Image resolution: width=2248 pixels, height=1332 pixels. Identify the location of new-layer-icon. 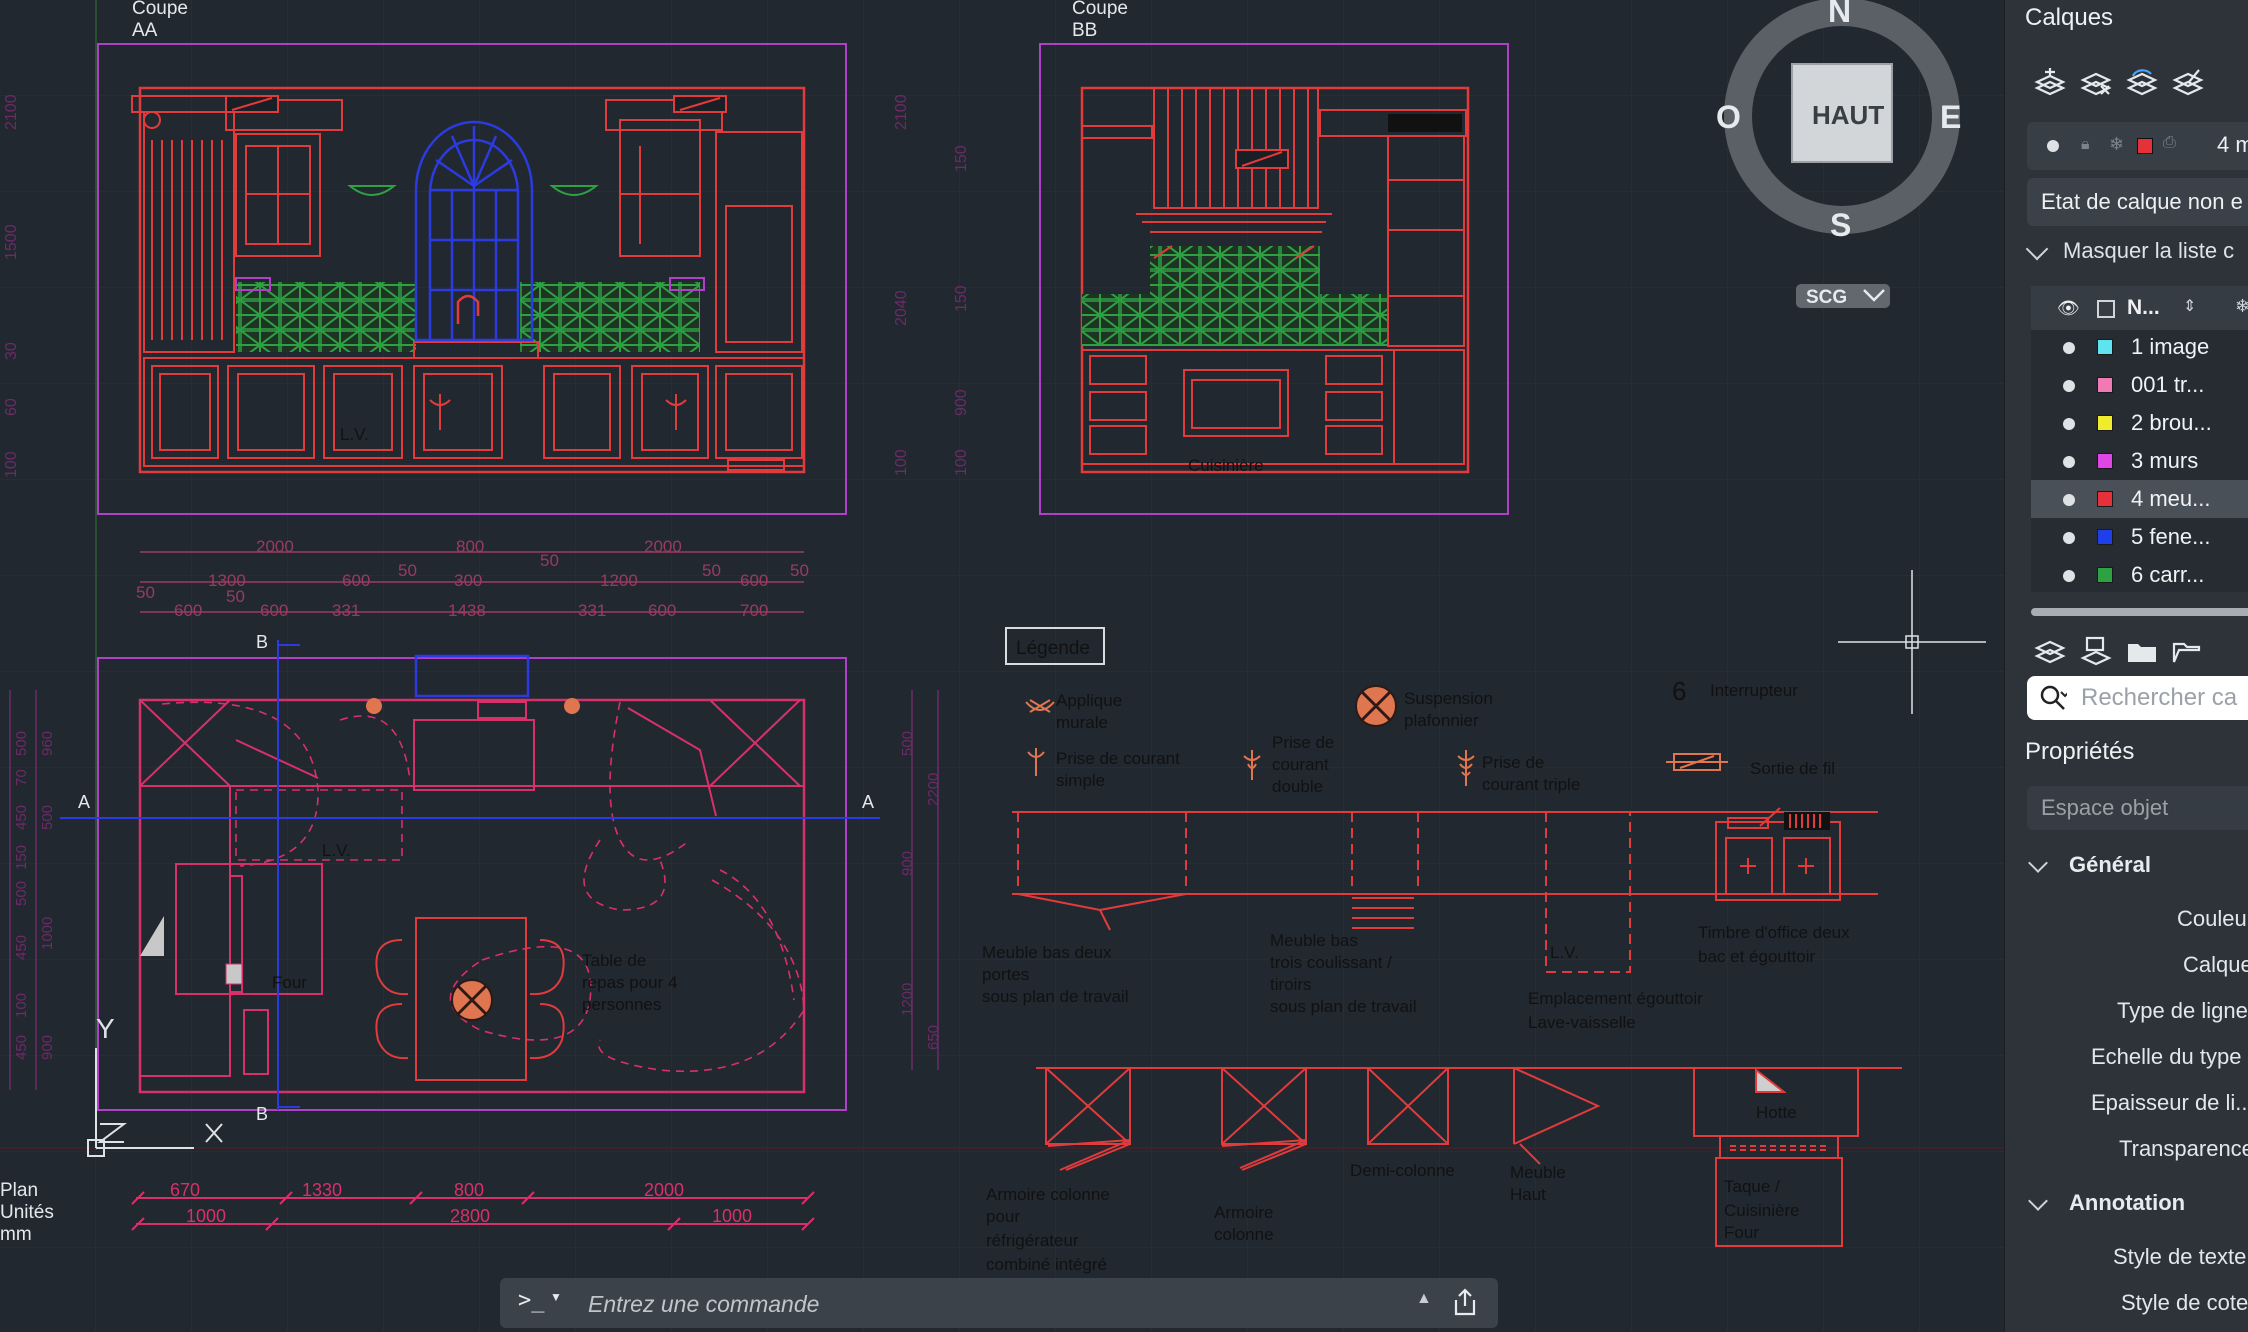
(2050, 651).